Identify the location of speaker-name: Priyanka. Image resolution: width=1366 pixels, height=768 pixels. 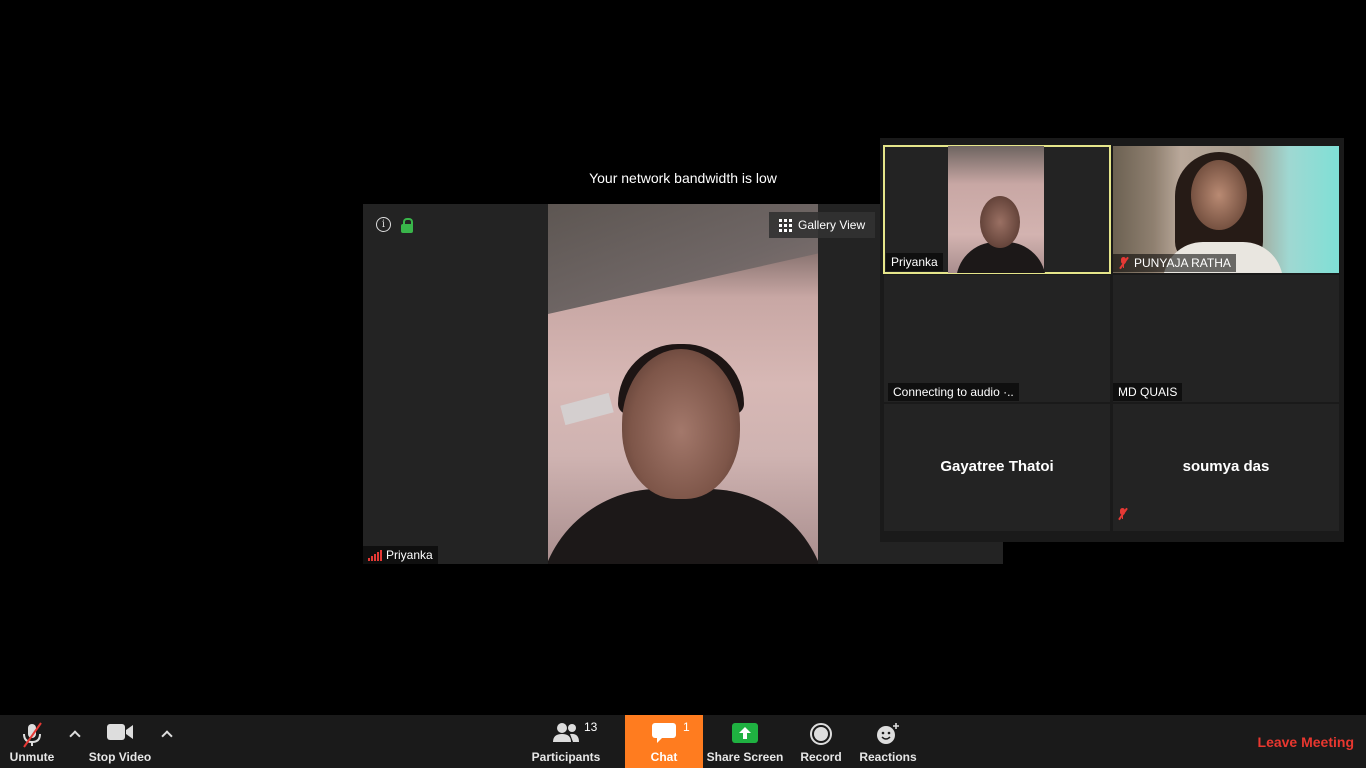
(409, 555).